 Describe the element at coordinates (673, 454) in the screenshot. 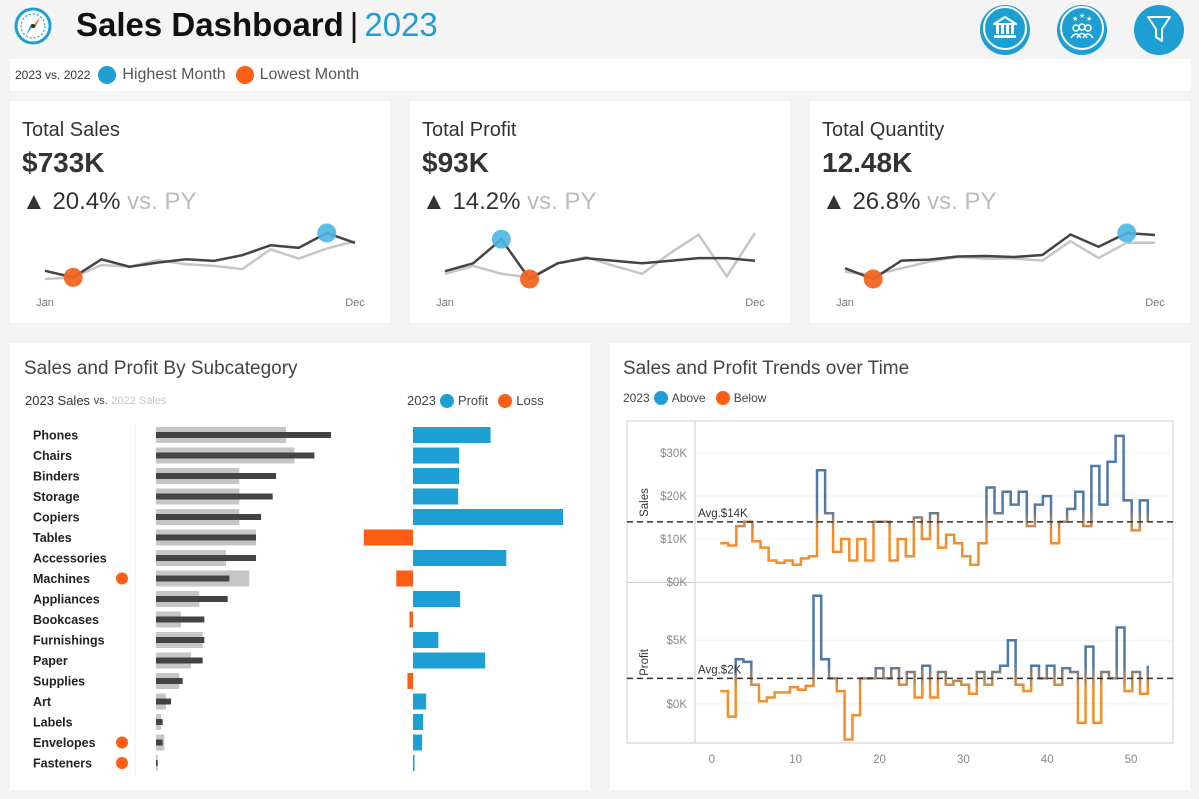

I see `y-tick-label: $30K` at that location.